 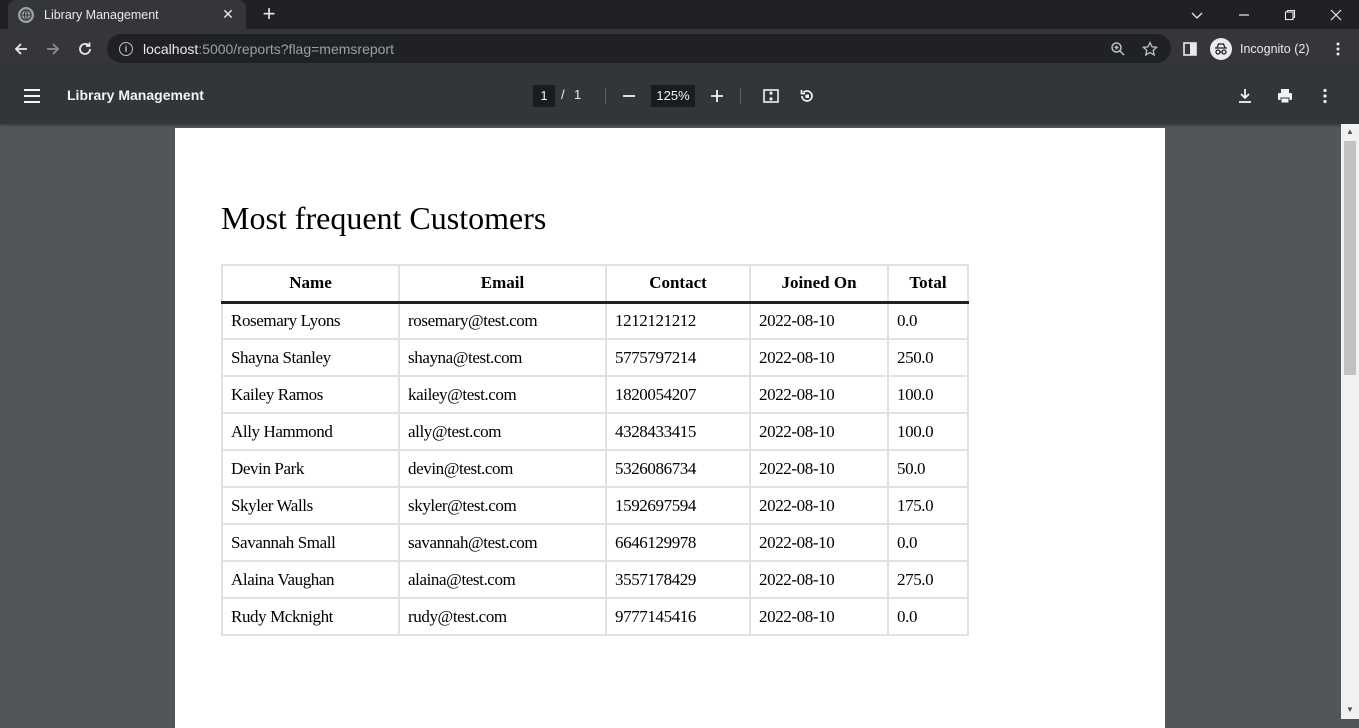 What do you see at coordinates (1221, 49) in the screenshot?
I see `incognito-icon` at bounding box center [1221, 49].